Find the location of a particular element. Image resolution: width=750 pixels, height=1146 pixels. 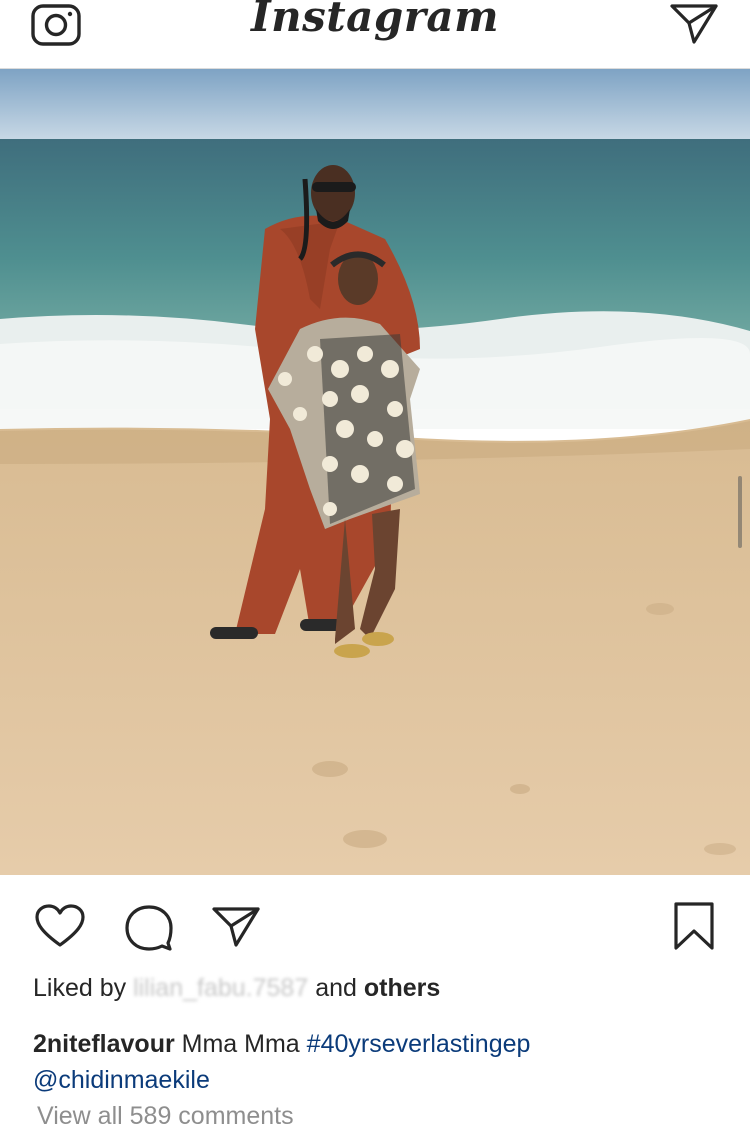

caption-mention: @chidinmaekile is located at coordinates (121, 1080).